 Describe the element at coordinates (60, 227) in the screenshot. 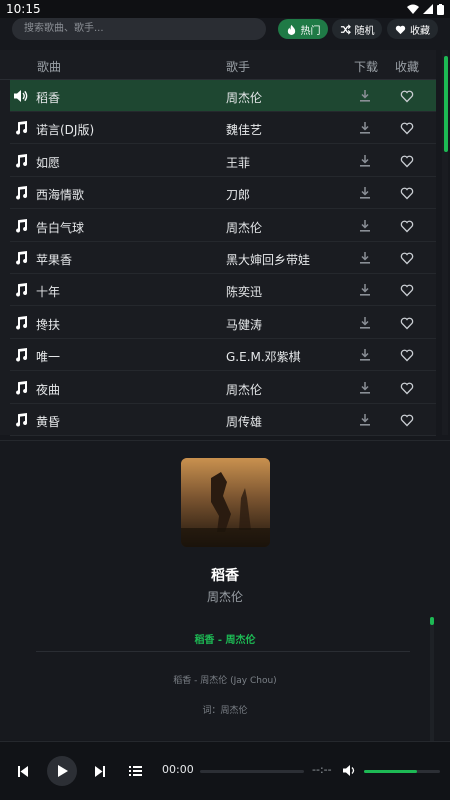

I see `song-title: 告白气球` at that location.